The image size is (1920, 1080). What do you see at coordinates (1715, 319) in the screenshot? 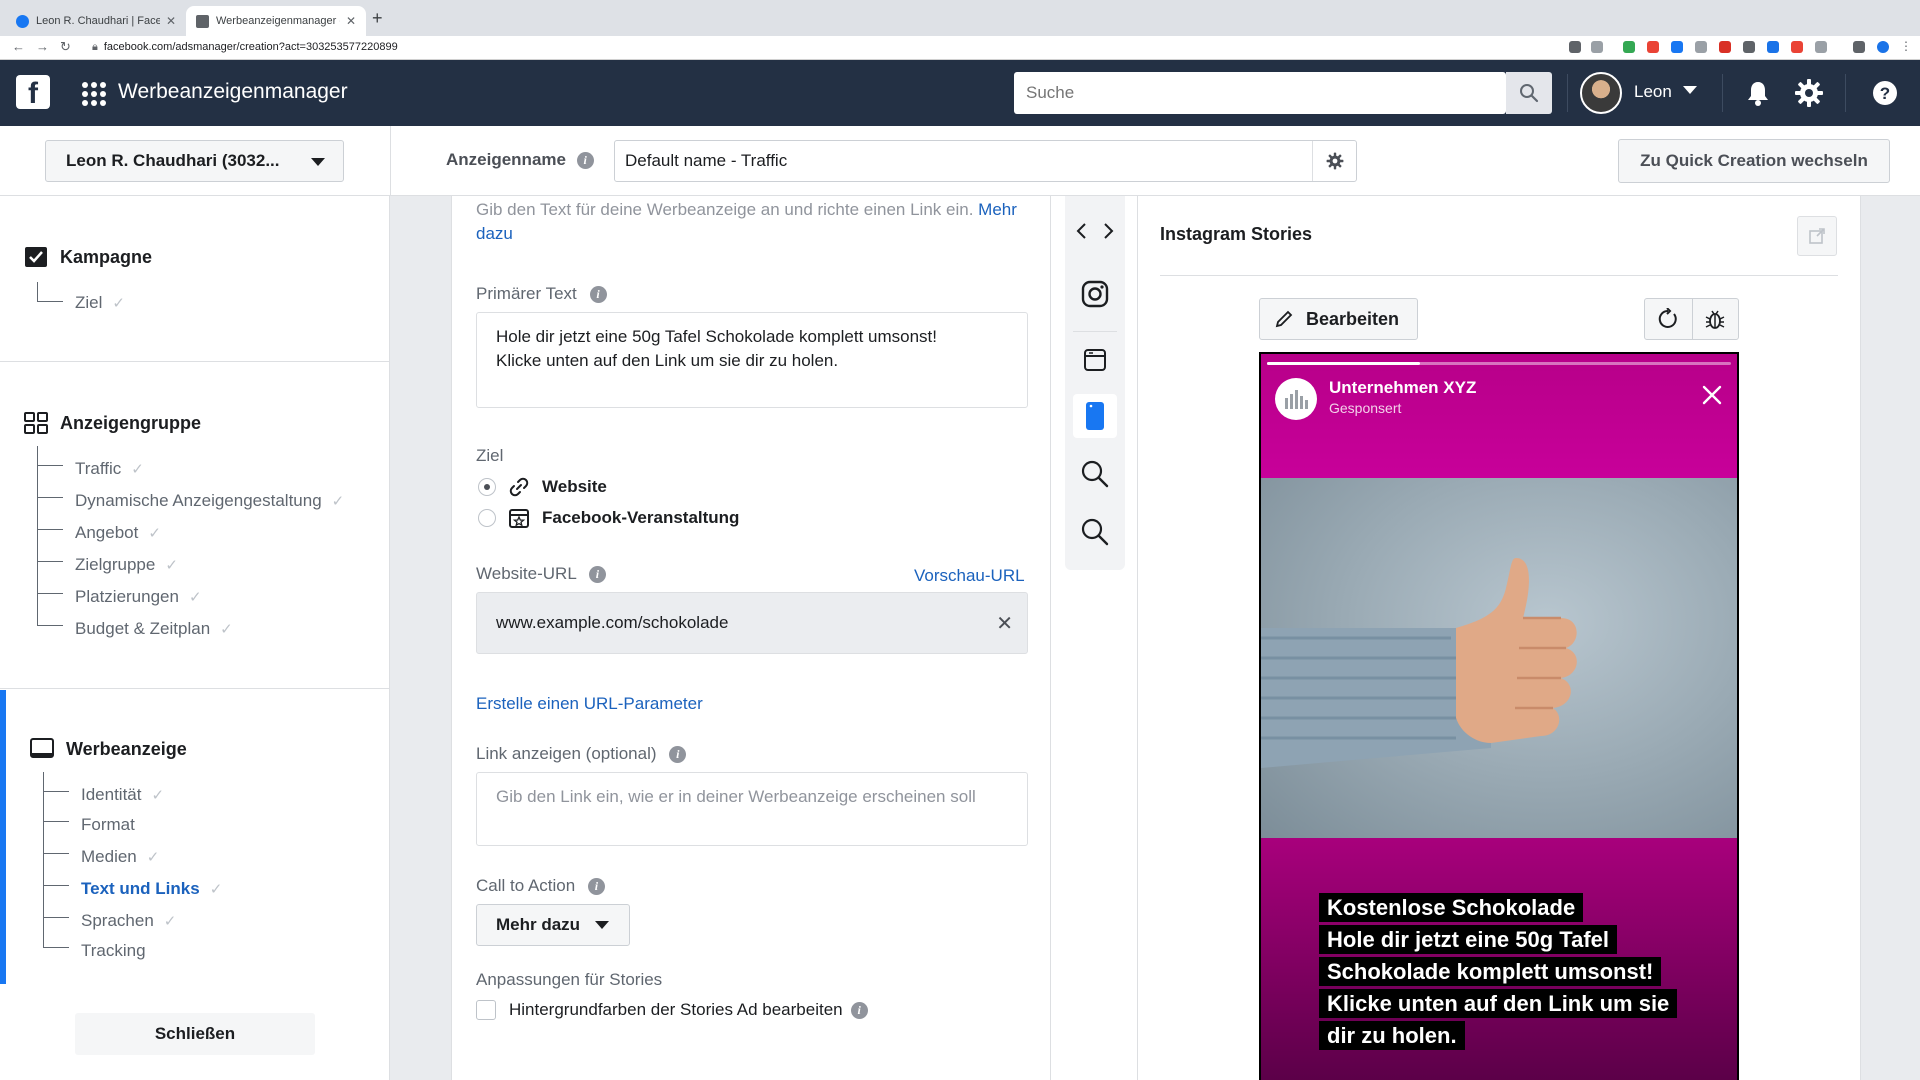
I see `report-bug-button` at bounding box center [1715, 319].